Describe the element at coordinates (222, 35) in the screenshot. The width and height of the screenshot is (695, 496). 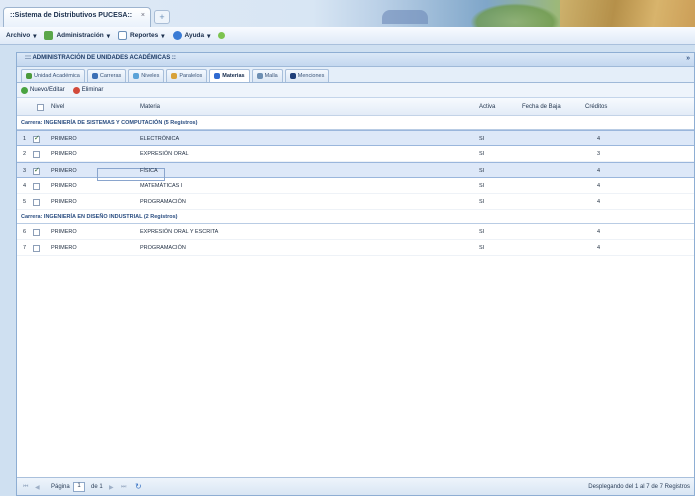
I see `status-icon` at that location.